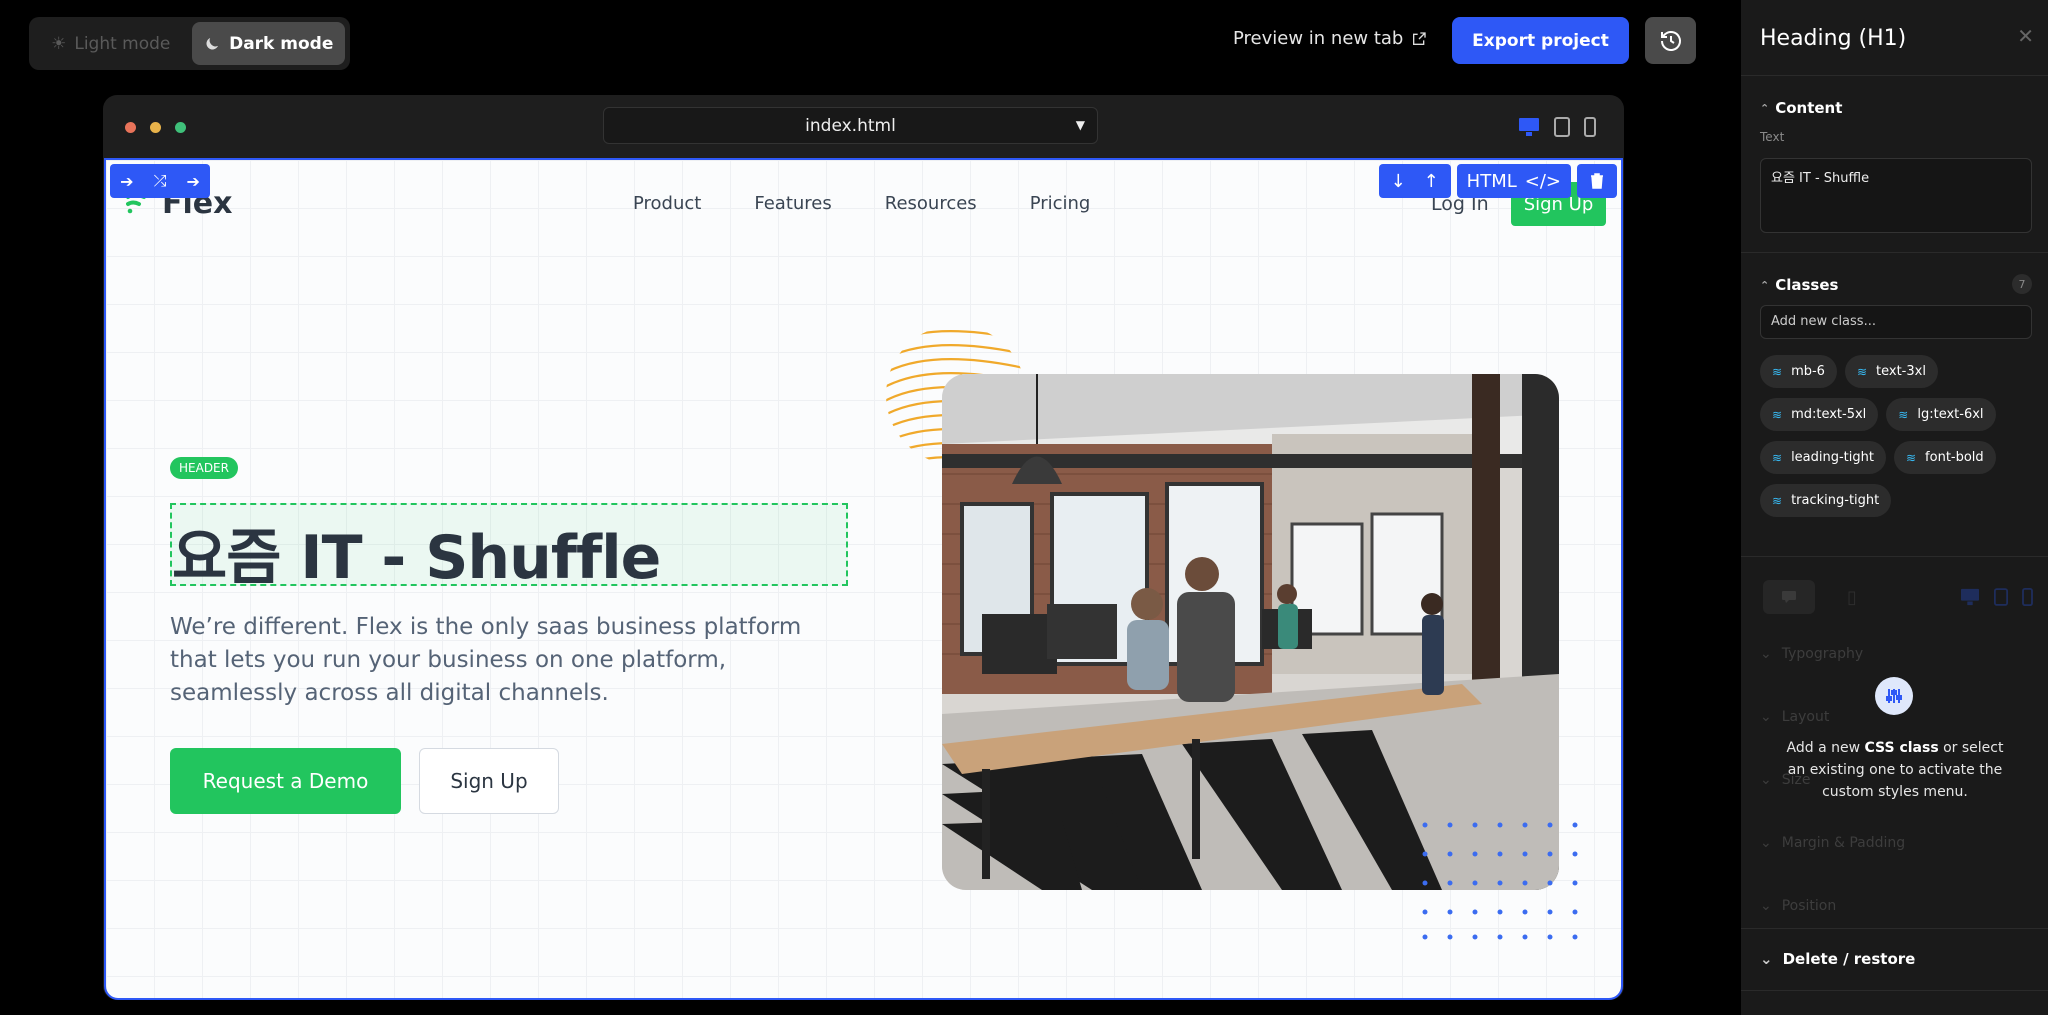 The height and width of the screenshot is (1015, 2048). What do you see at coordinates (1896, 195) in the screenshot?
I see `heading-text-input: 요즘 IT - Shuffle` at bounding box center [1896, 195].